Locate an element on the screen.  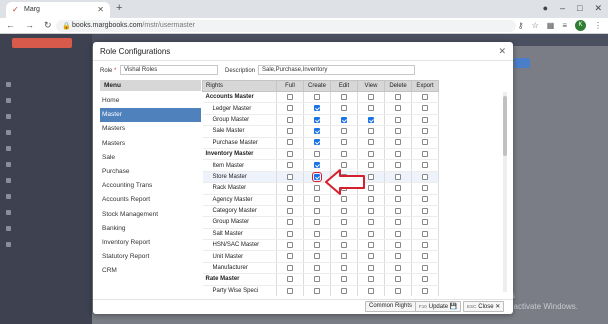
menu-item: Masters is located at coordinates (150, 144).